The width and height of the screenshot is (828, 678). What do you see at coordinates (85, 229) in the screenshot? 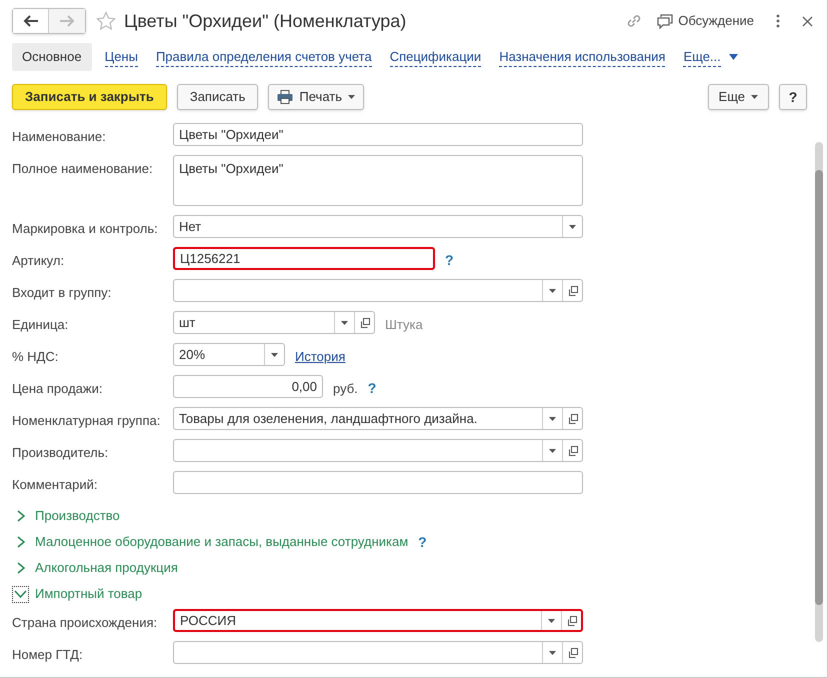
I see `field-label: Маркировка и контроль:` at bounding box center [85, 229].